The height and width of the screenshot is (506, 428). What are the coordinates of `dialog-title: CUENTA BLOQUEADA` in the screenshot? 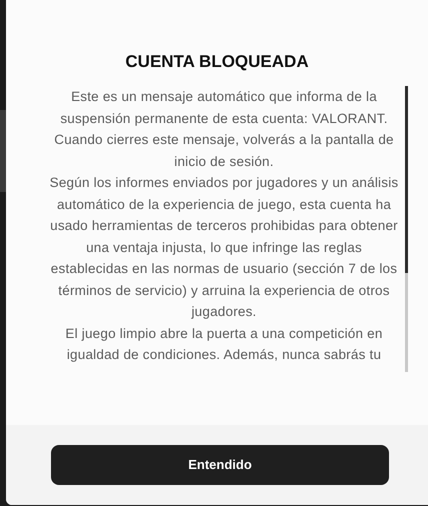 It's located at (217, 62).